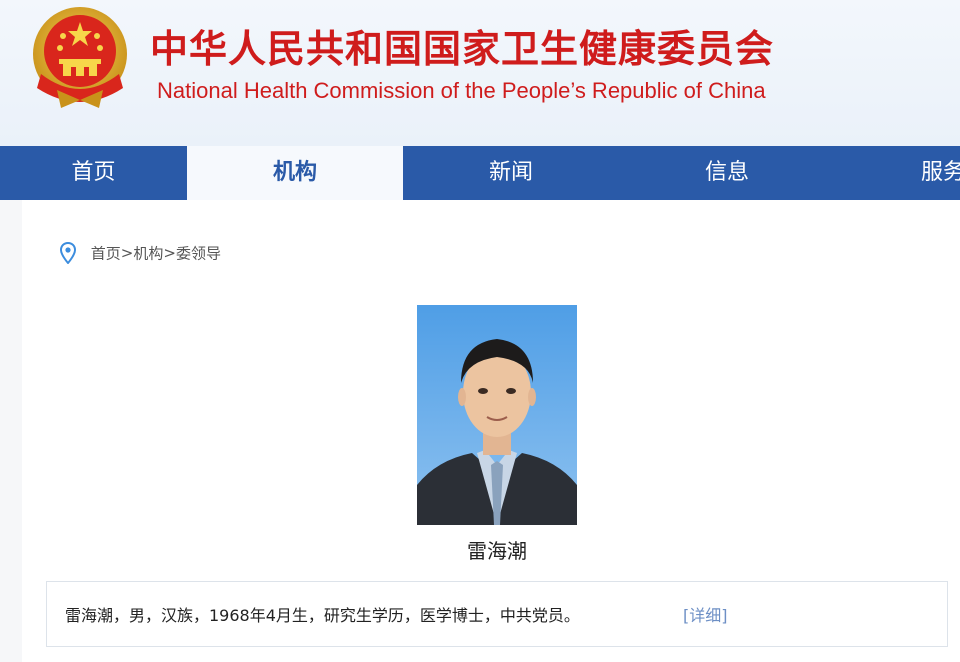 This screenshot has height=662, width=960. Describe the element at coordinates (80, 59) in the screenshot. I see `national-emblem-logo` at that location.